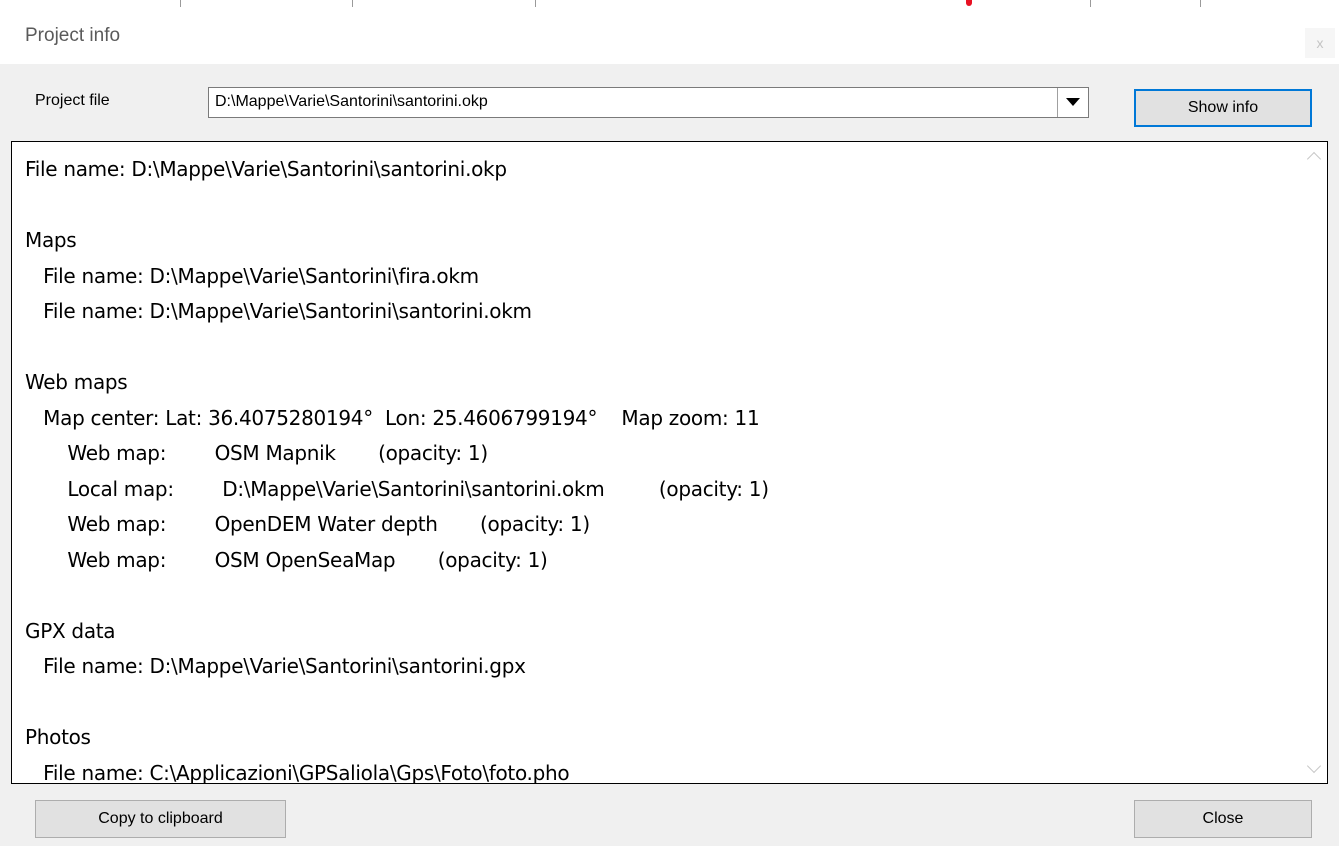 The image size is (1339, 846). What do you see at coordinates (160, 819) in the screenshot?
I see `copy-to-clipboard-button: Copy to clipboard` at bounding box center [160, 819].